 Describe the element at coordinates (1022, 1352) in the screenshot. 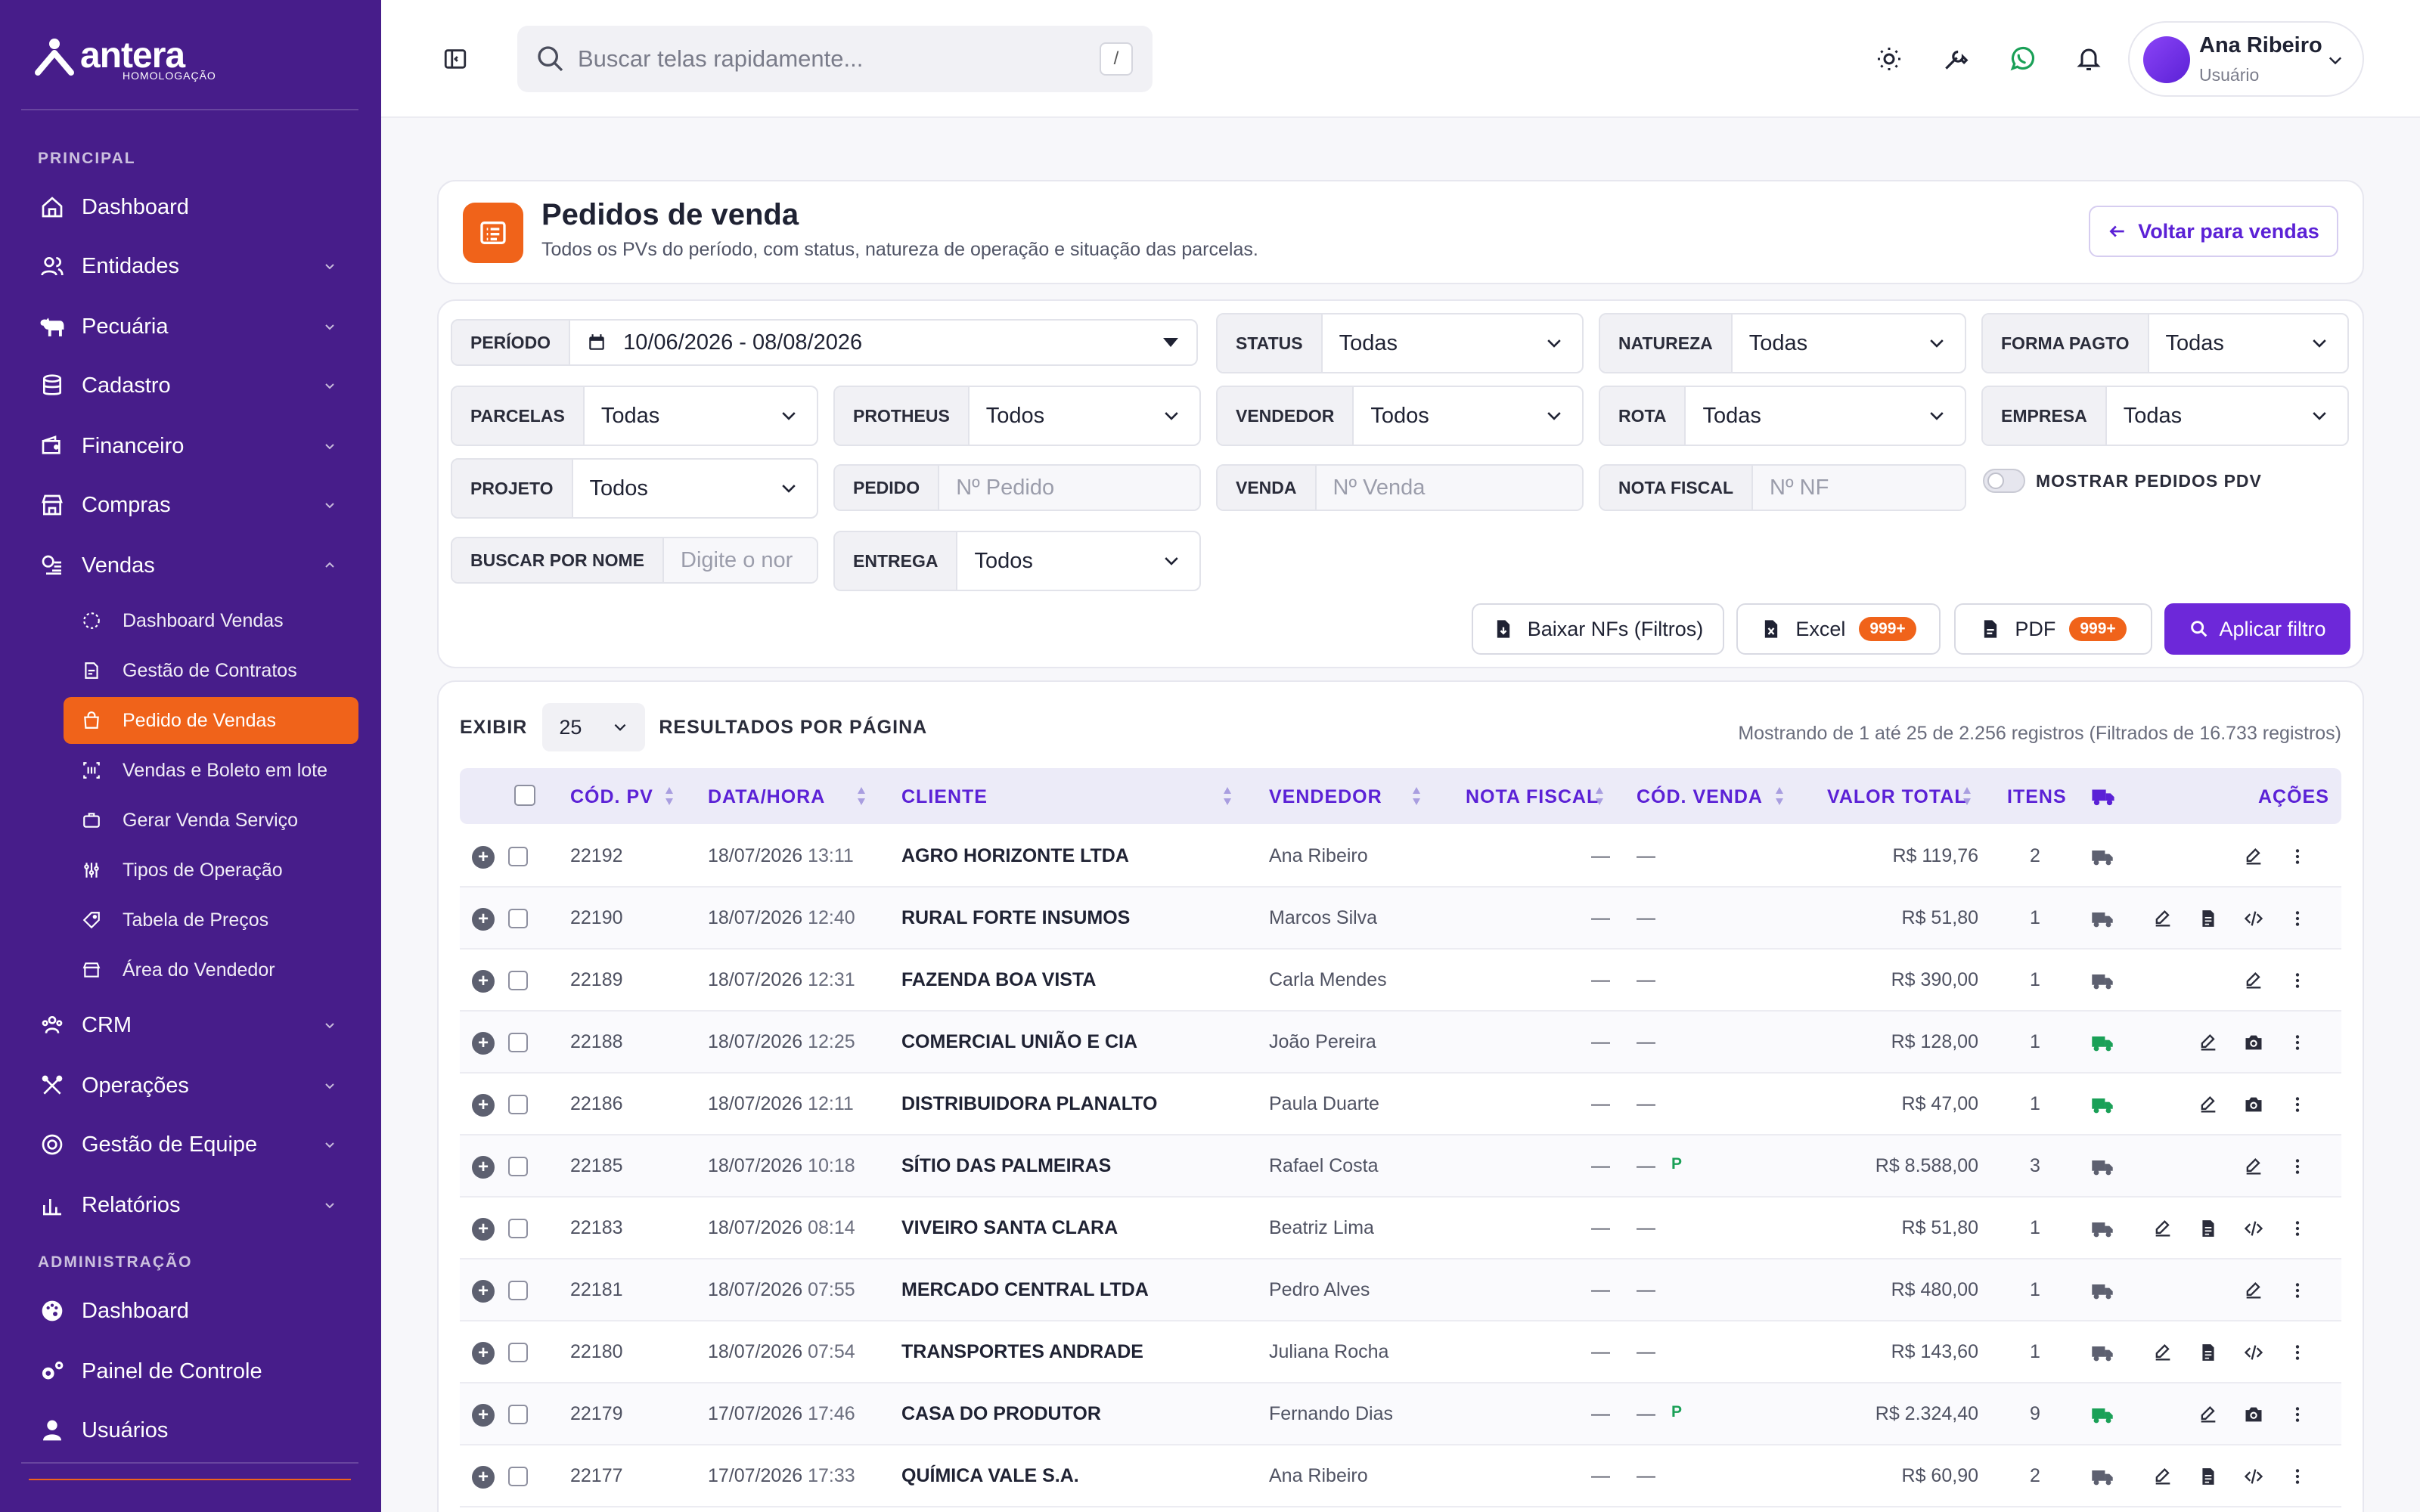

I see `cell-cliente: TRANSPORTES ANDRADE` at that location.